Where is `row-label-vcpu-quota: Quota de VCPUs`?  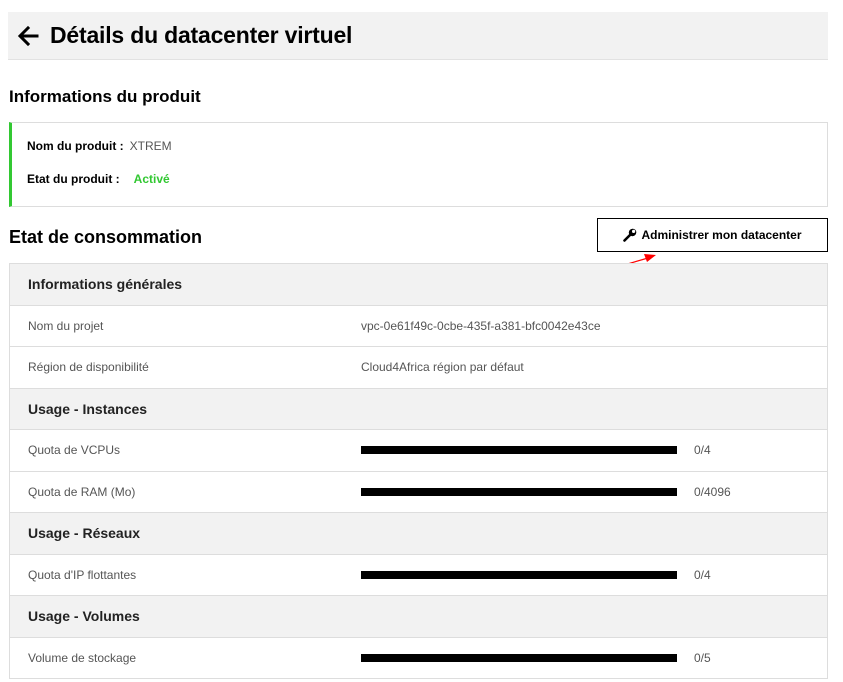 row-label-vcpu-quota: Quota de VCPUs is located at coordinates (74, 450).